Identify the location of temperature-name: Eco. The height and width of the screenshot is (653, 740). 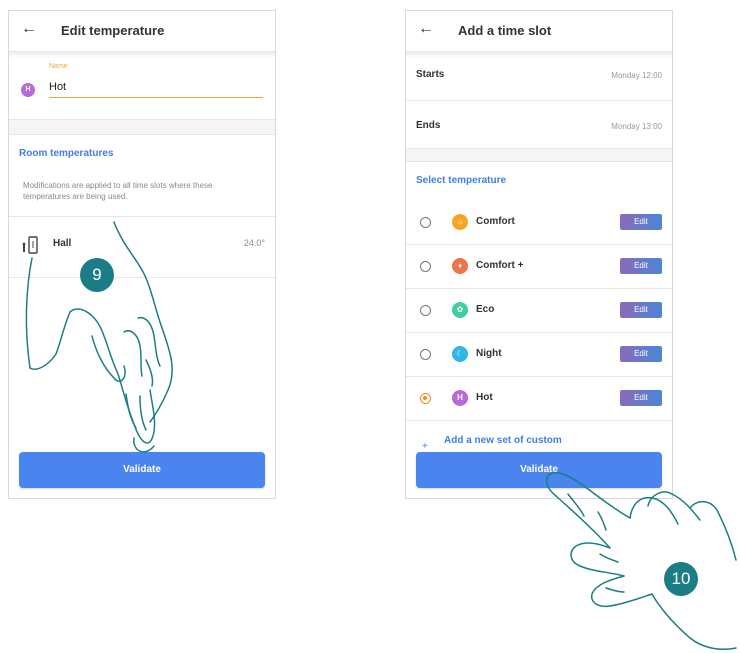
(485, 309).